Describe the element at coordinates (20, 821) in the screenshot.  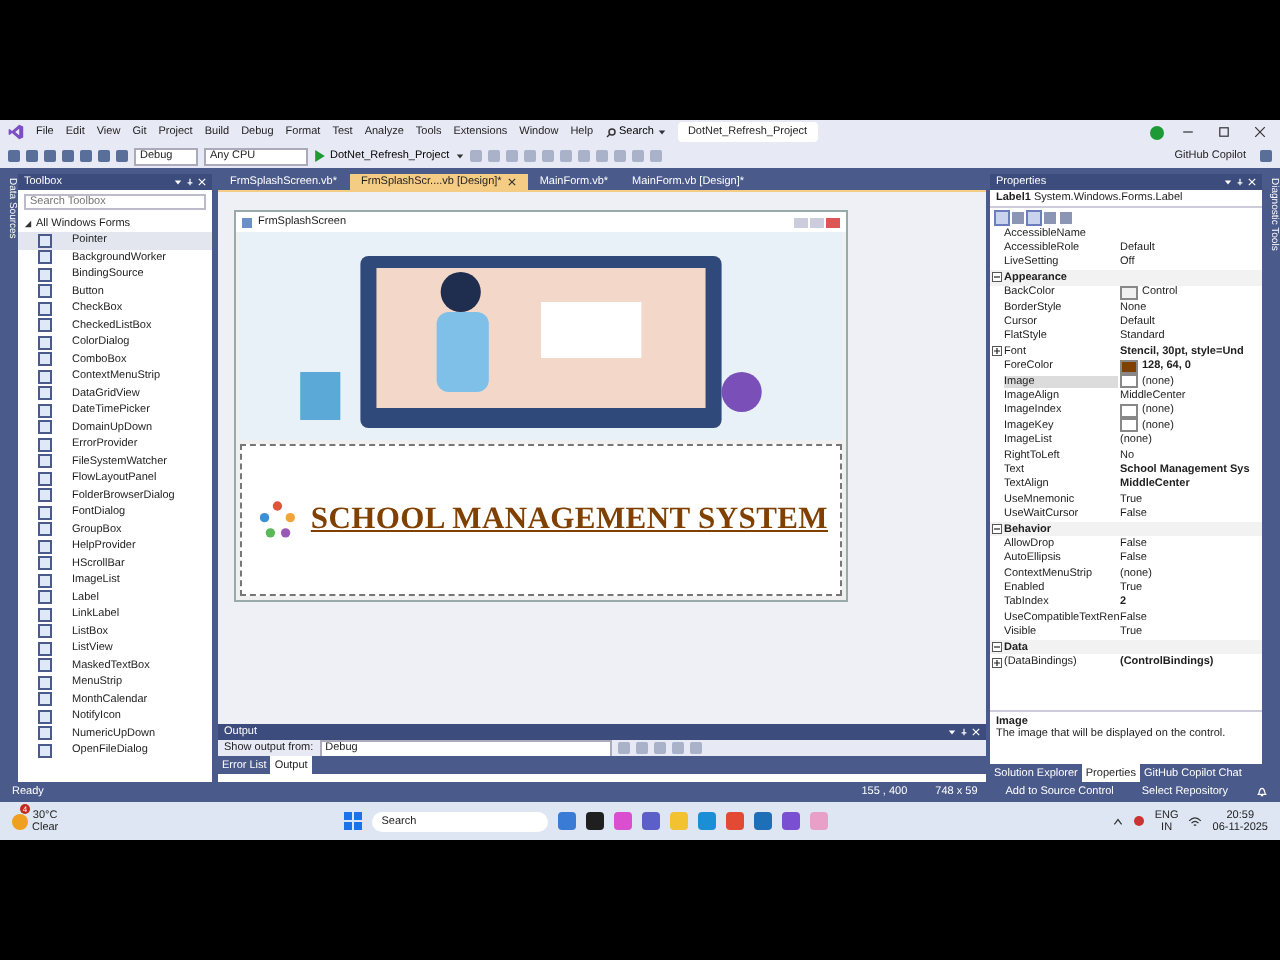
I see `weather-icon` at that location.